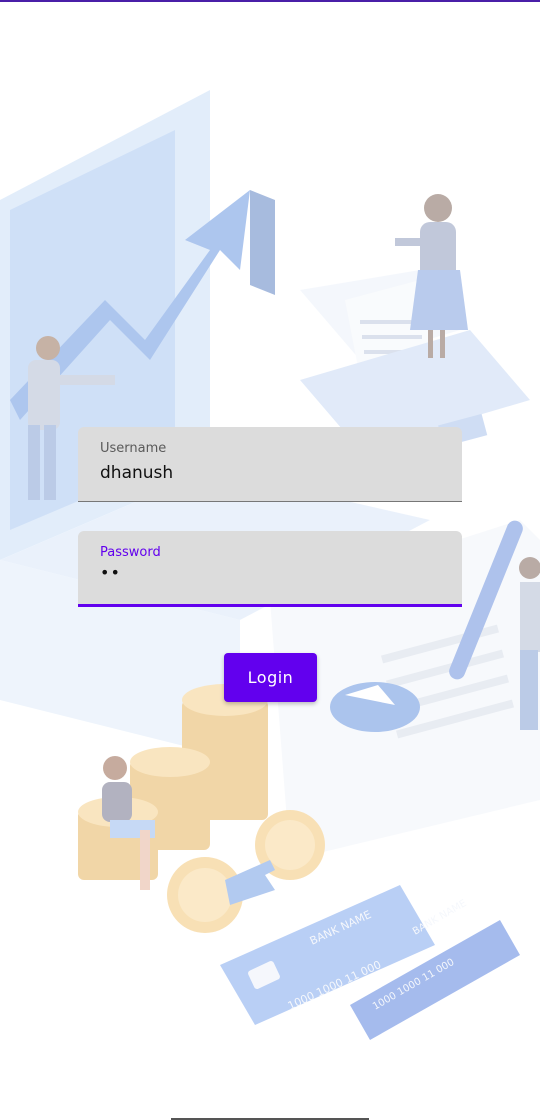 This screenshot has height=1120, width=540. Describe the element at coordinates (270, 464) in the screenshot. I see `username-field: Username dhanush` at that location.